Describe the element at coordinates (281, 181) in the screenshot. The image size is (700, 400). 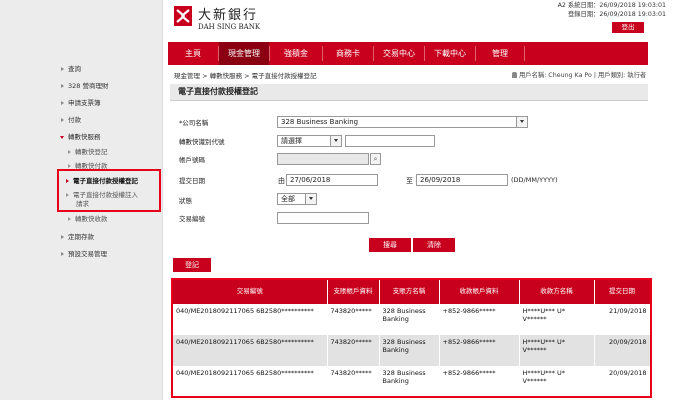
I see `from-label: 由` at that location.